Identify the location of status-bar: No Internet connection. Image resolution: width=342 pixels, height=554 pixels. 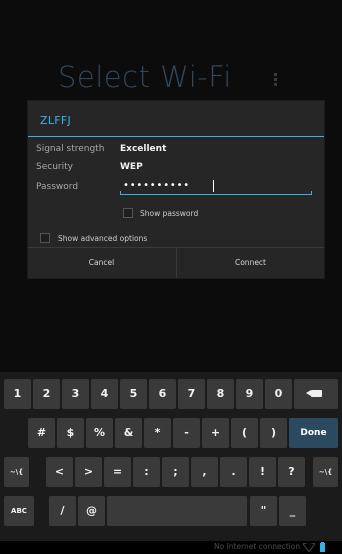
(171, 547).